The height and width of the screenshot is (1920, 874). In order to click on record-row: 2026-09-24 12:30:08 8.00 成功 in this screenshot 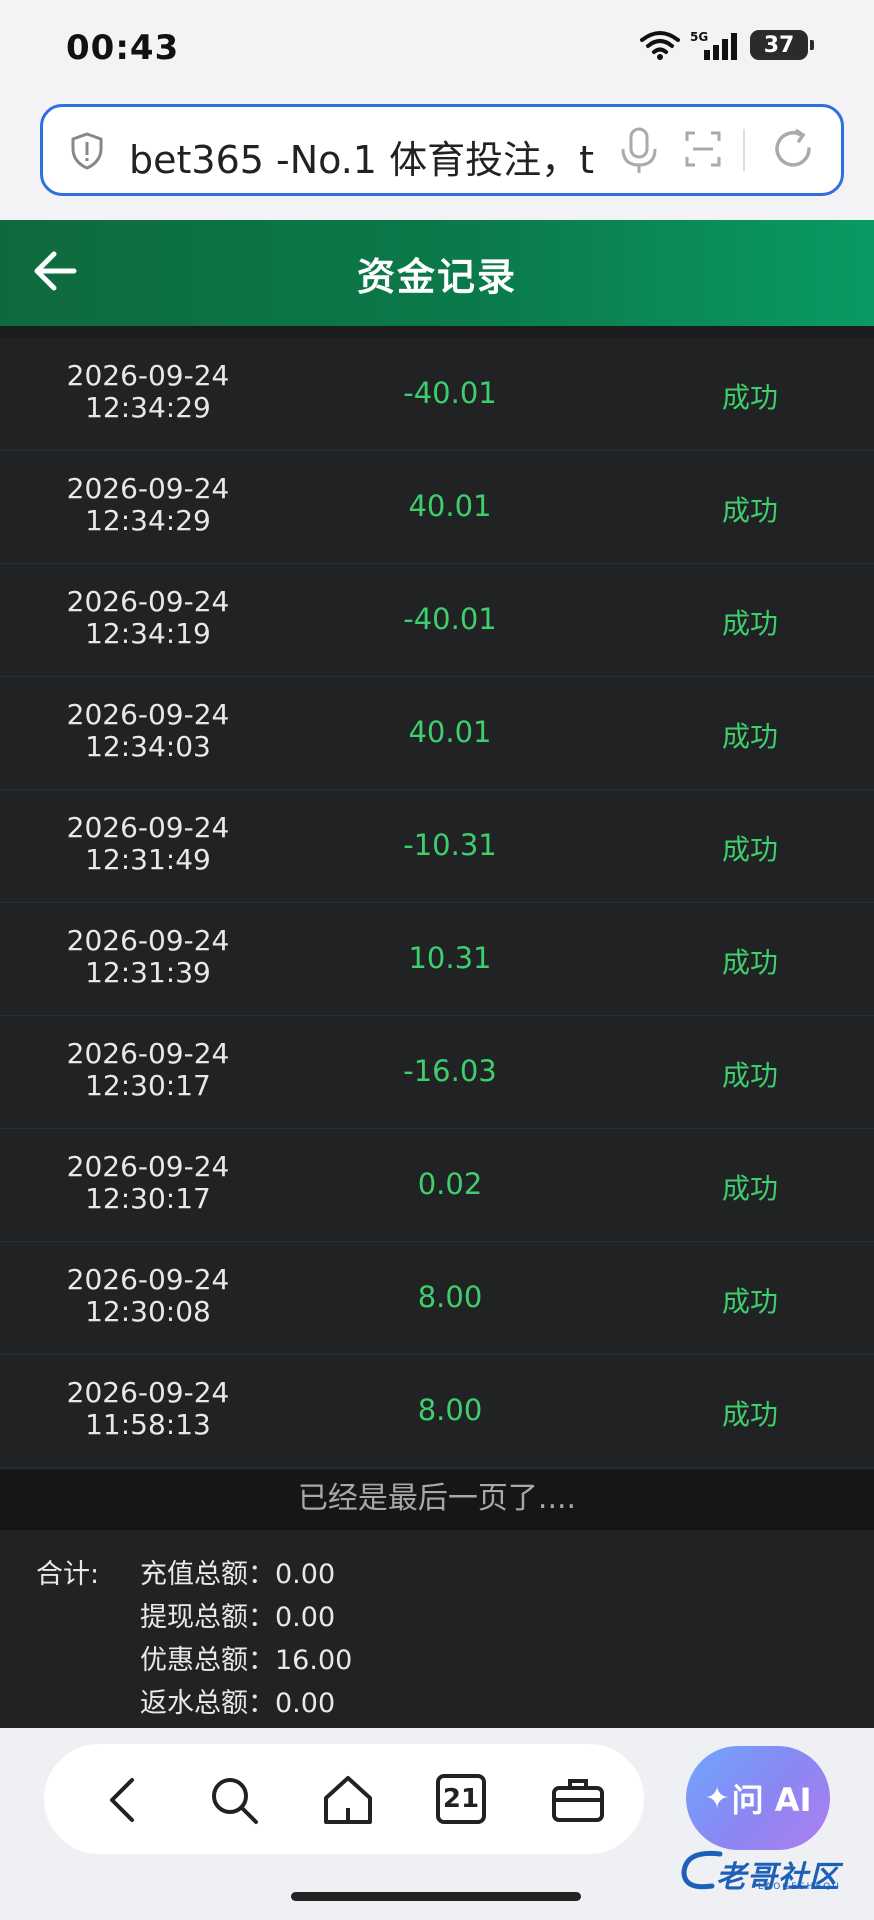, I will do `click(437, 1298)`.